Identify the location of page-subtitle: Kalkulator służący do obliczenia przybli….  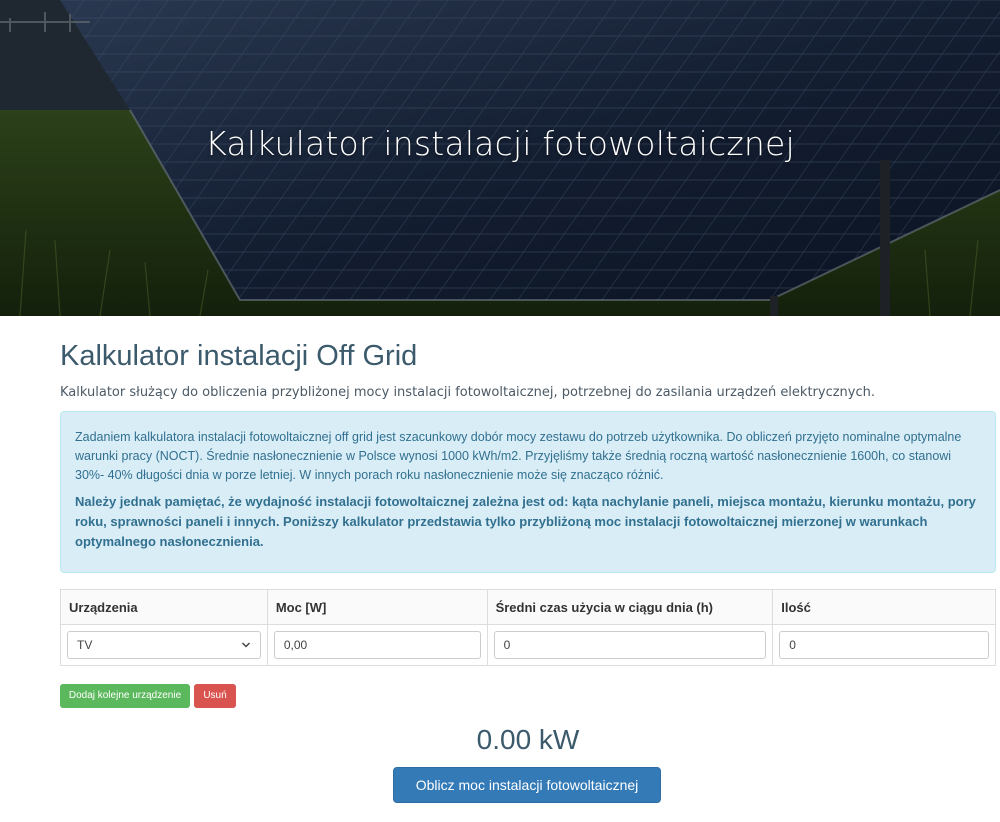
(468, 392).